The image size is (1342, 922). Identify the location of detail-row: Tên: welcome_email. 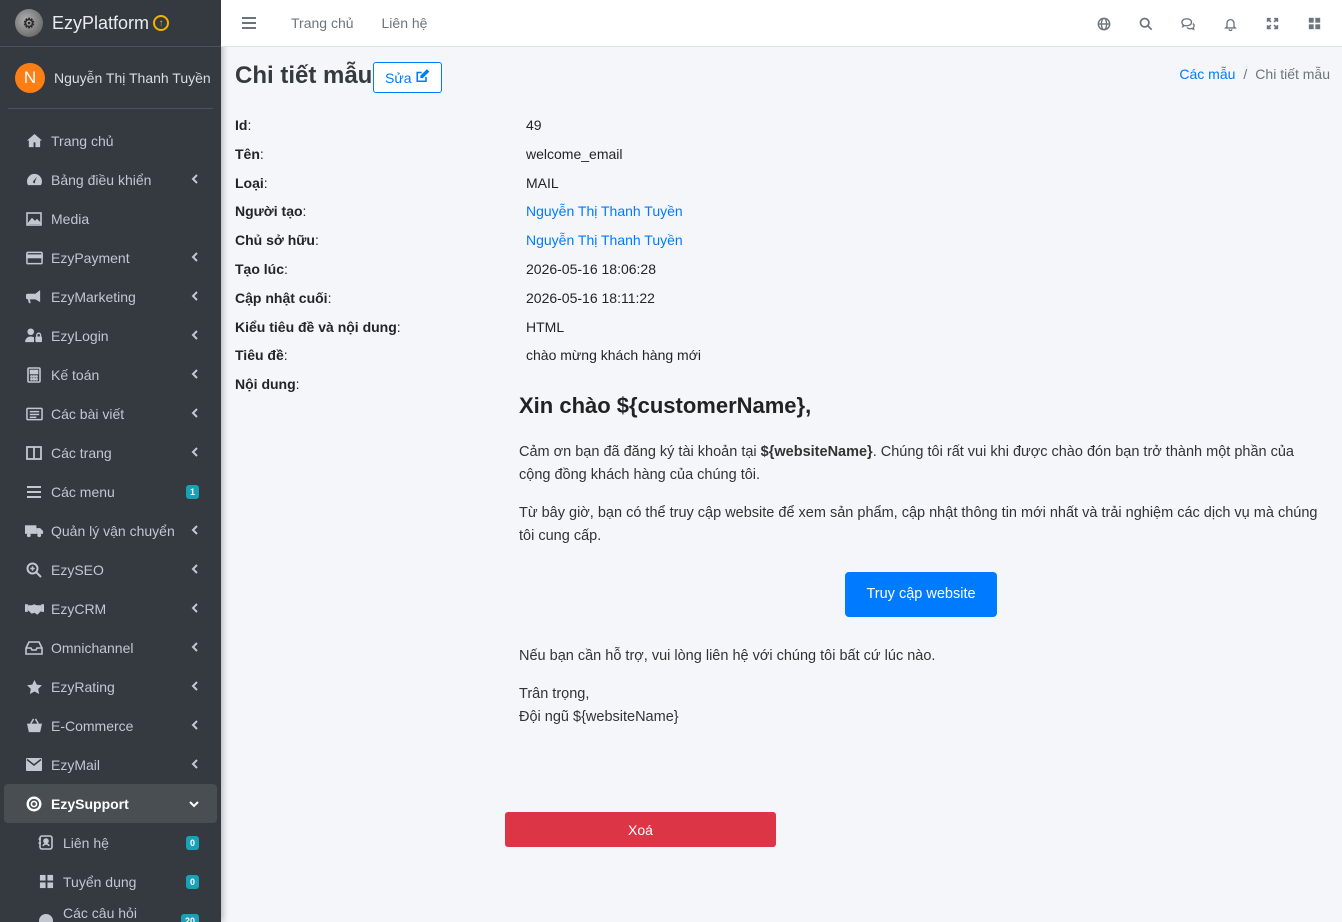
(428, 153).